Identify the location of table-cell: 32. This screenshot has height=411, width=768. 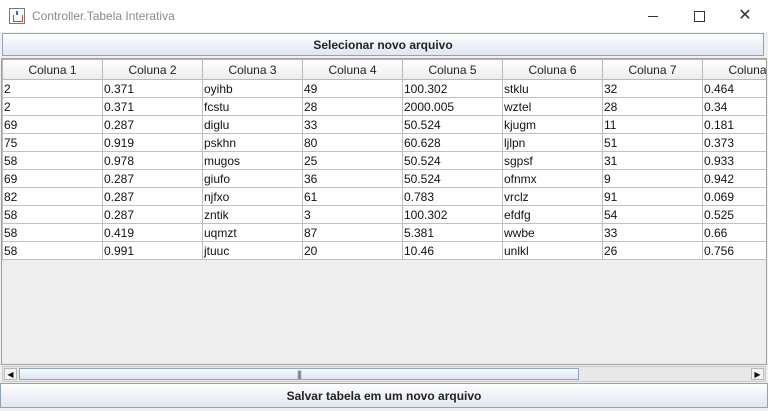
(652, 88).